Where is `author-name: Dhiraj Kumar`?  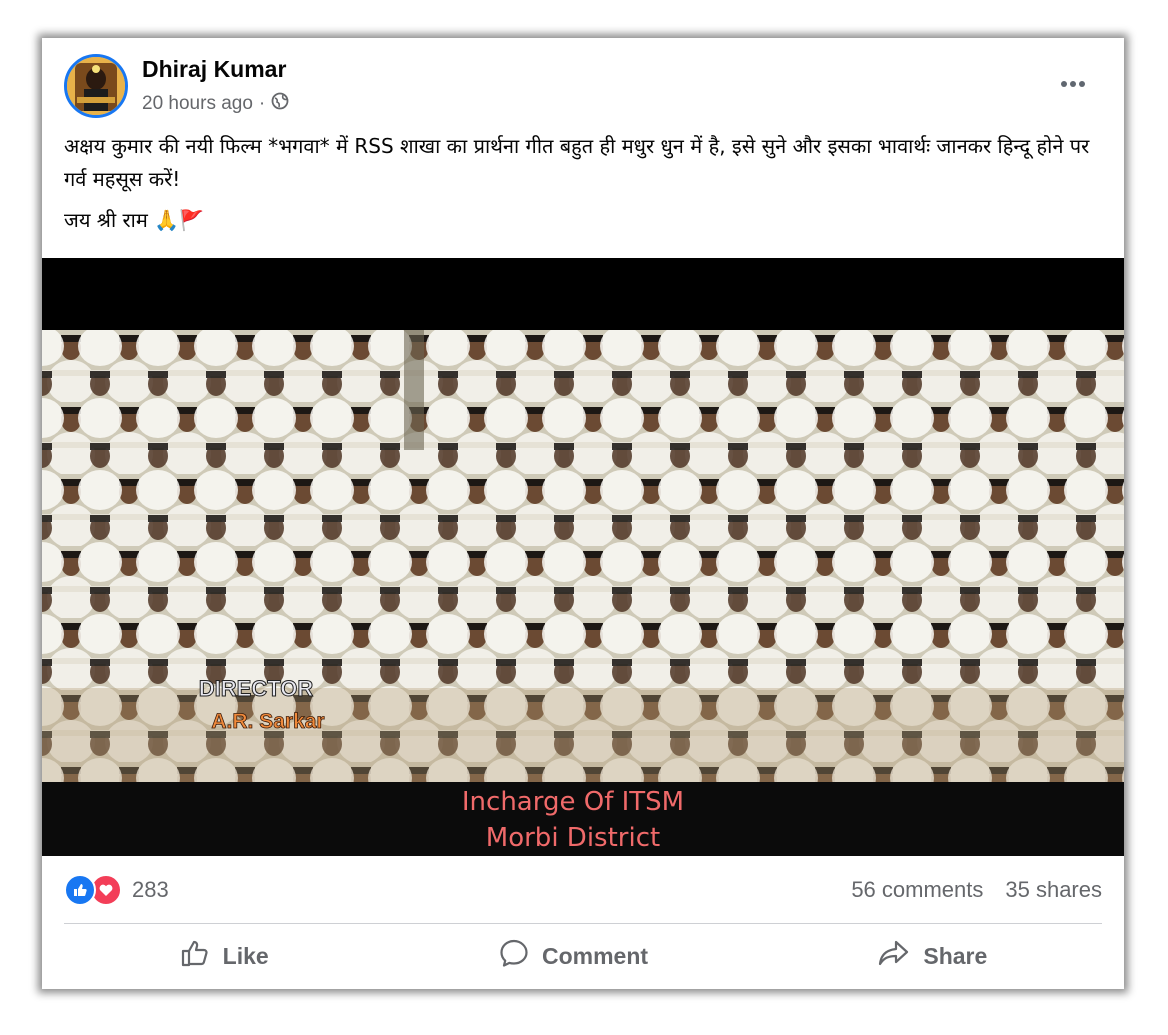 author-name: Dhiraj Kumar is located at coordinates (214, 69).